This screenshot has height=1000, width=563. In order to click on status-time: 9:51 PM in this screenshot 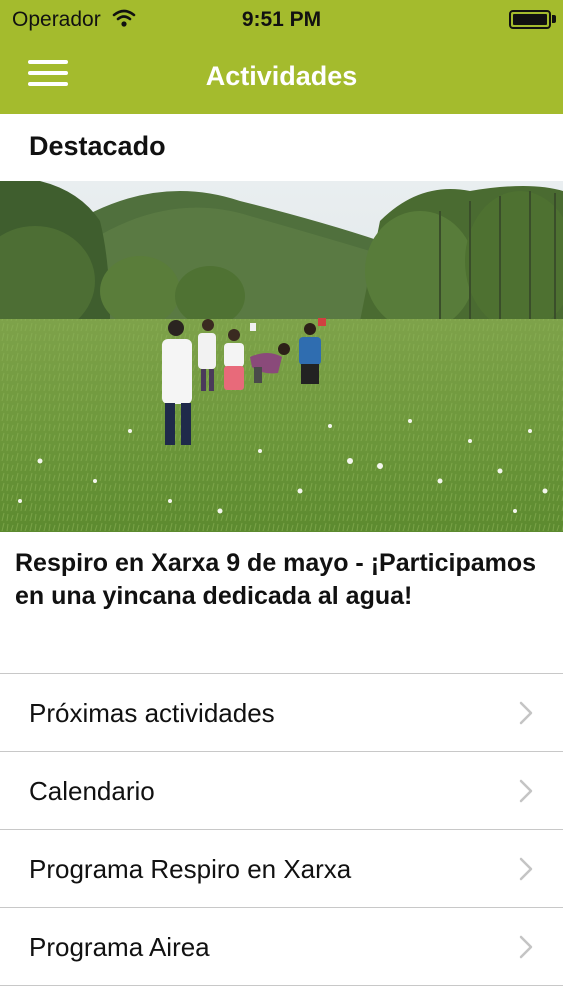, I will do `click(281, 19)`.